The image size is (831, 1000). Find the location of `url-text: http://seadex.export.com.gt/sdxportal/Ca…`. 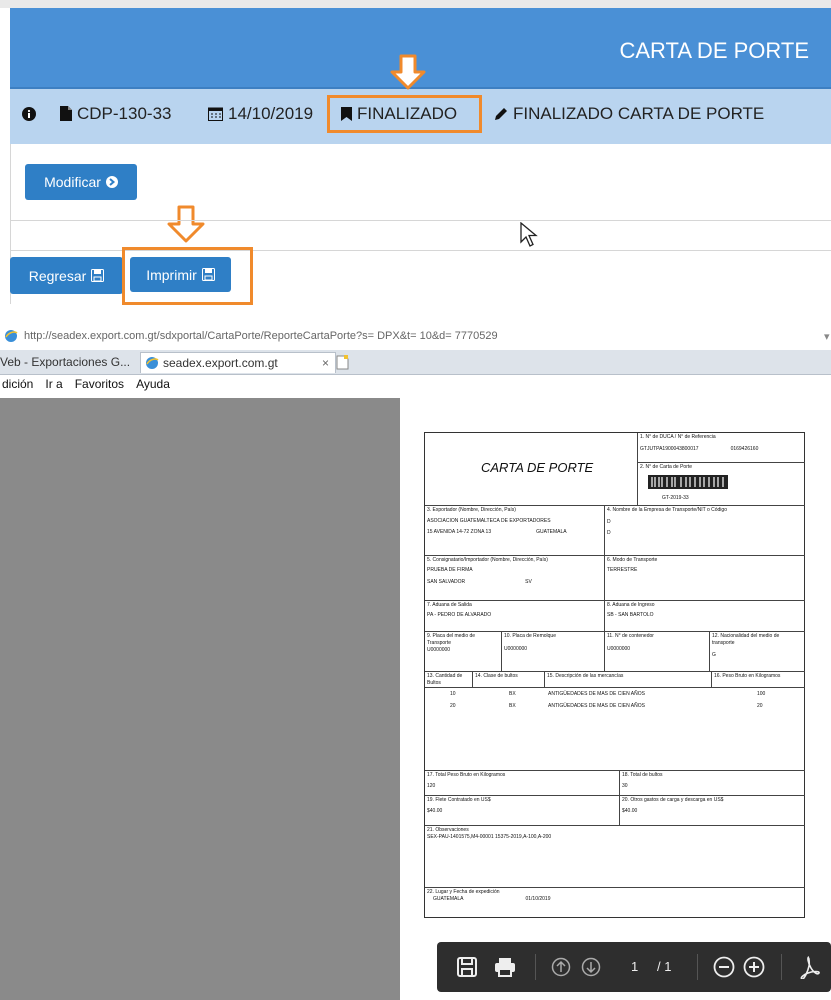

url-text: http://seadex.export.com.gt/sdxportal/Ca… is located at coordinates (261, 336).